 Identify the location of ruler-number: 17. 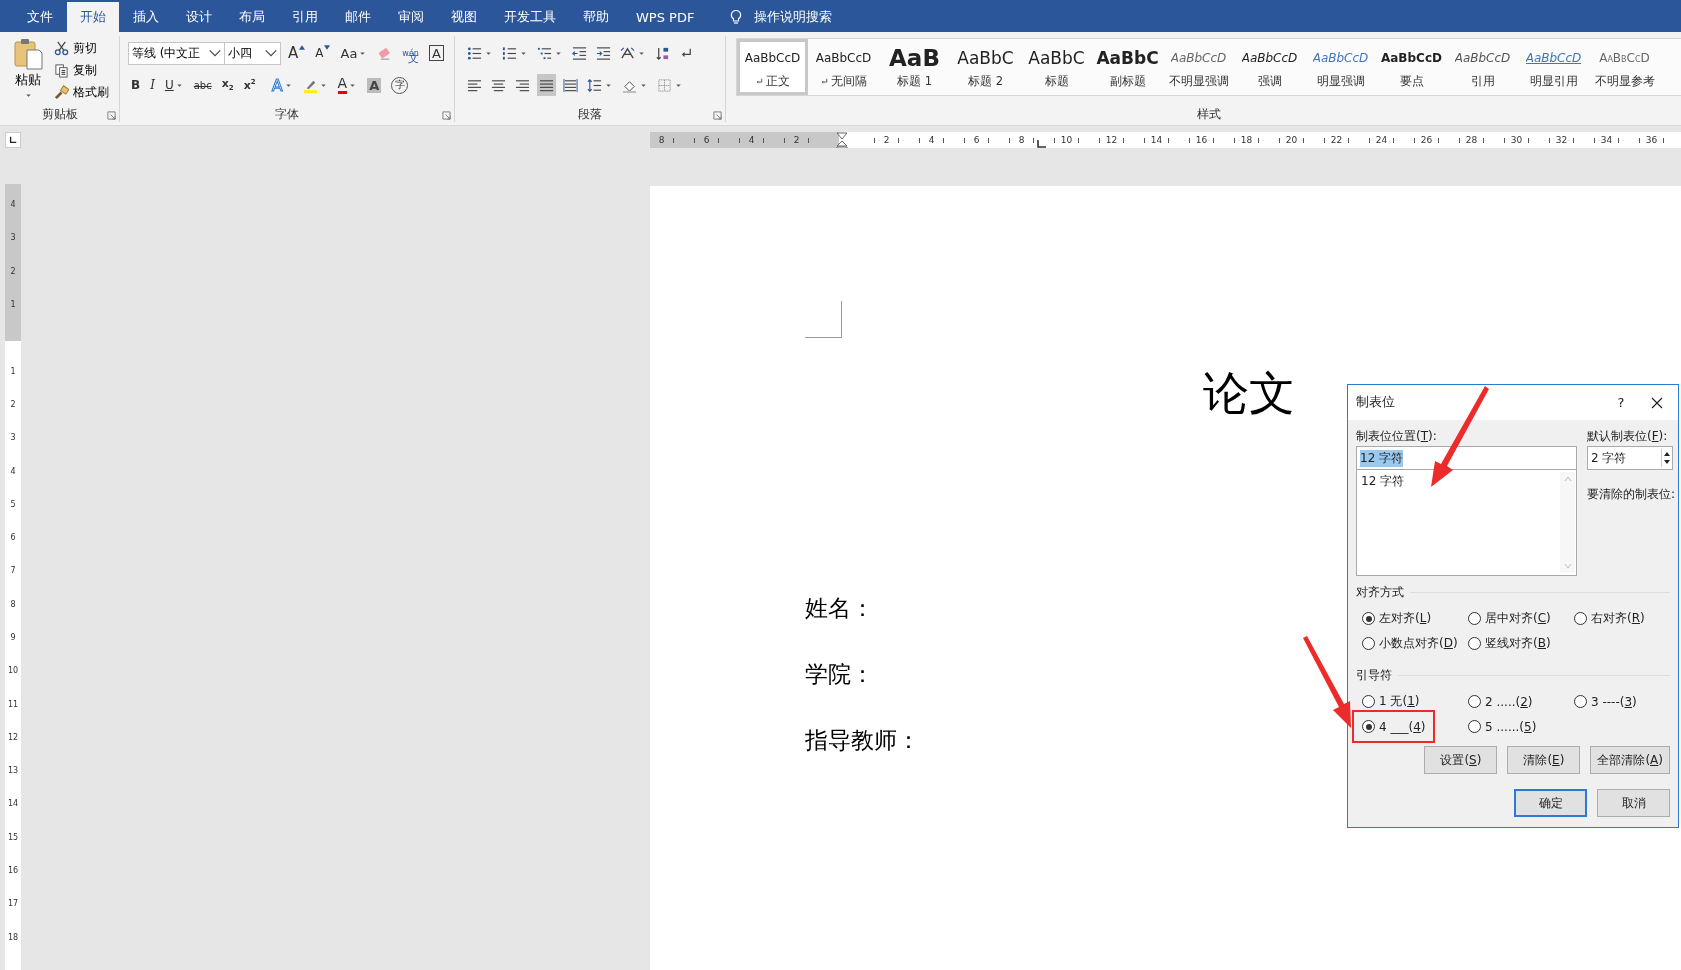
(13, 904).